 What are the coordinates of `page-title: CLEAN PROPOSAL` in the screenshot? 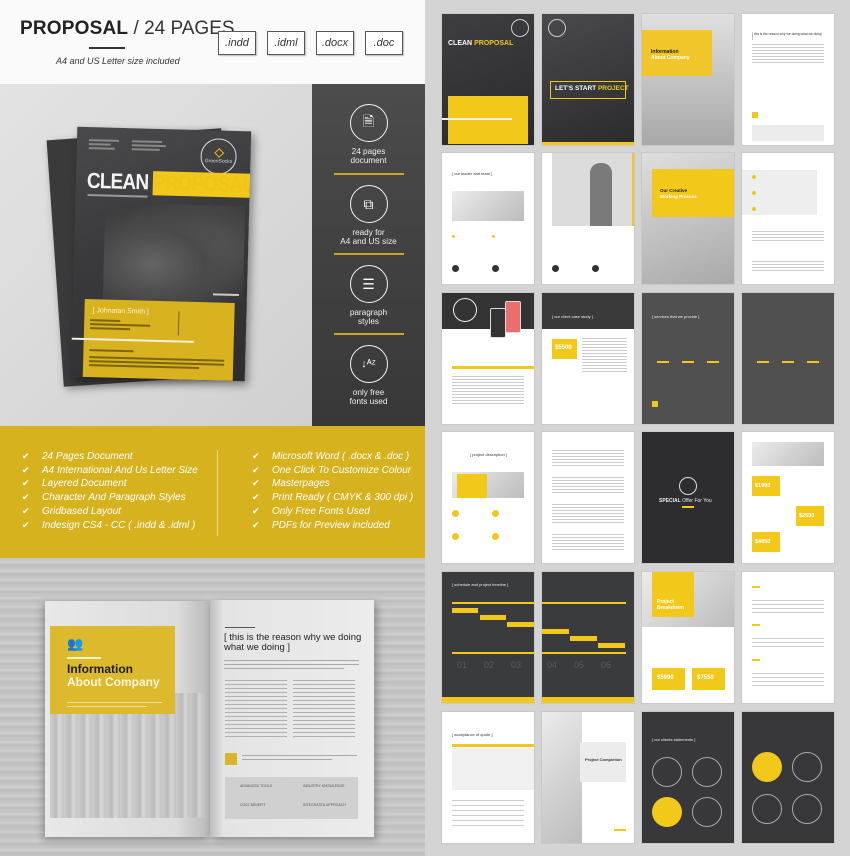 It's located at (481, 43).